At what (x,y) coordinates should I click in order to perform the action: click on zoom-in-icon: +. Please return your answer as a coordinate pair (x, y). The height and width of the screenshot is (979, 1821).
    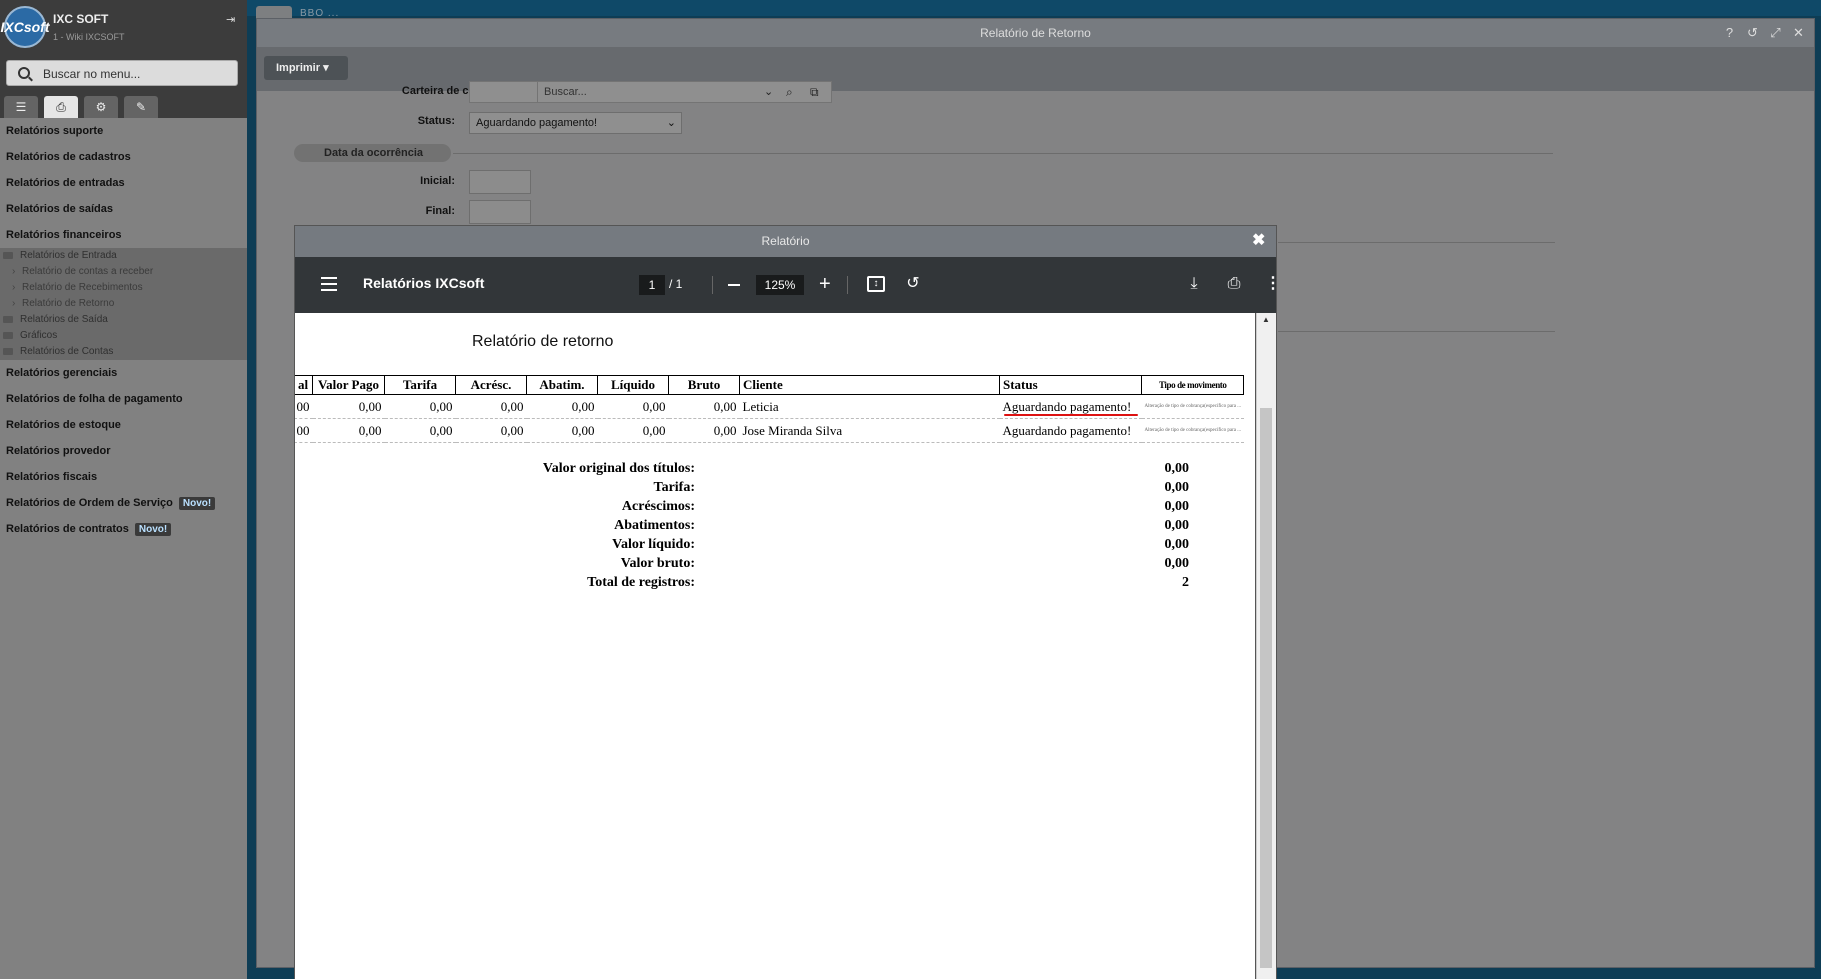
    Looking at the image, I should click on (825, 284).